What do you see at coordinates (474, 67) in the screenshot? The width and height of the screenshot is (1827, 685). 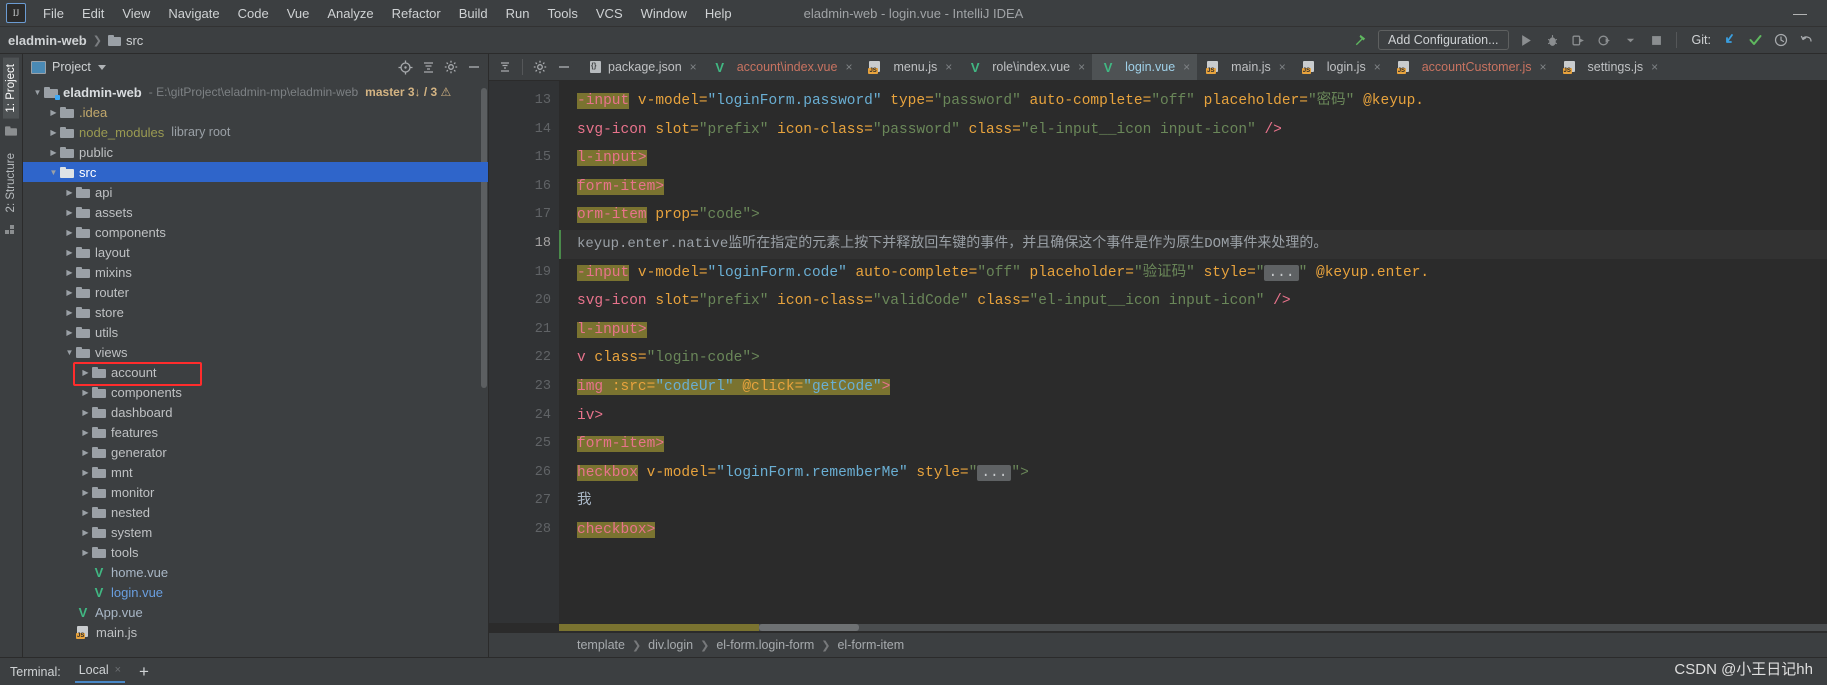 I see `hide-panel-icon` at bounding box center [474, 67].